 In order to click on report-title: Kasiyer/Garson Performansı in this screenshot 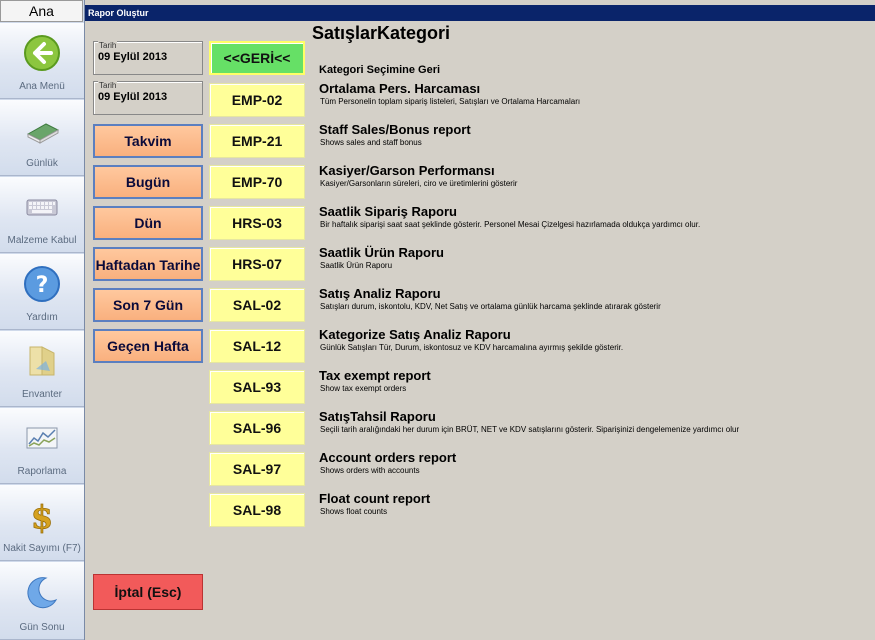, I will do `click(407, 170)`.